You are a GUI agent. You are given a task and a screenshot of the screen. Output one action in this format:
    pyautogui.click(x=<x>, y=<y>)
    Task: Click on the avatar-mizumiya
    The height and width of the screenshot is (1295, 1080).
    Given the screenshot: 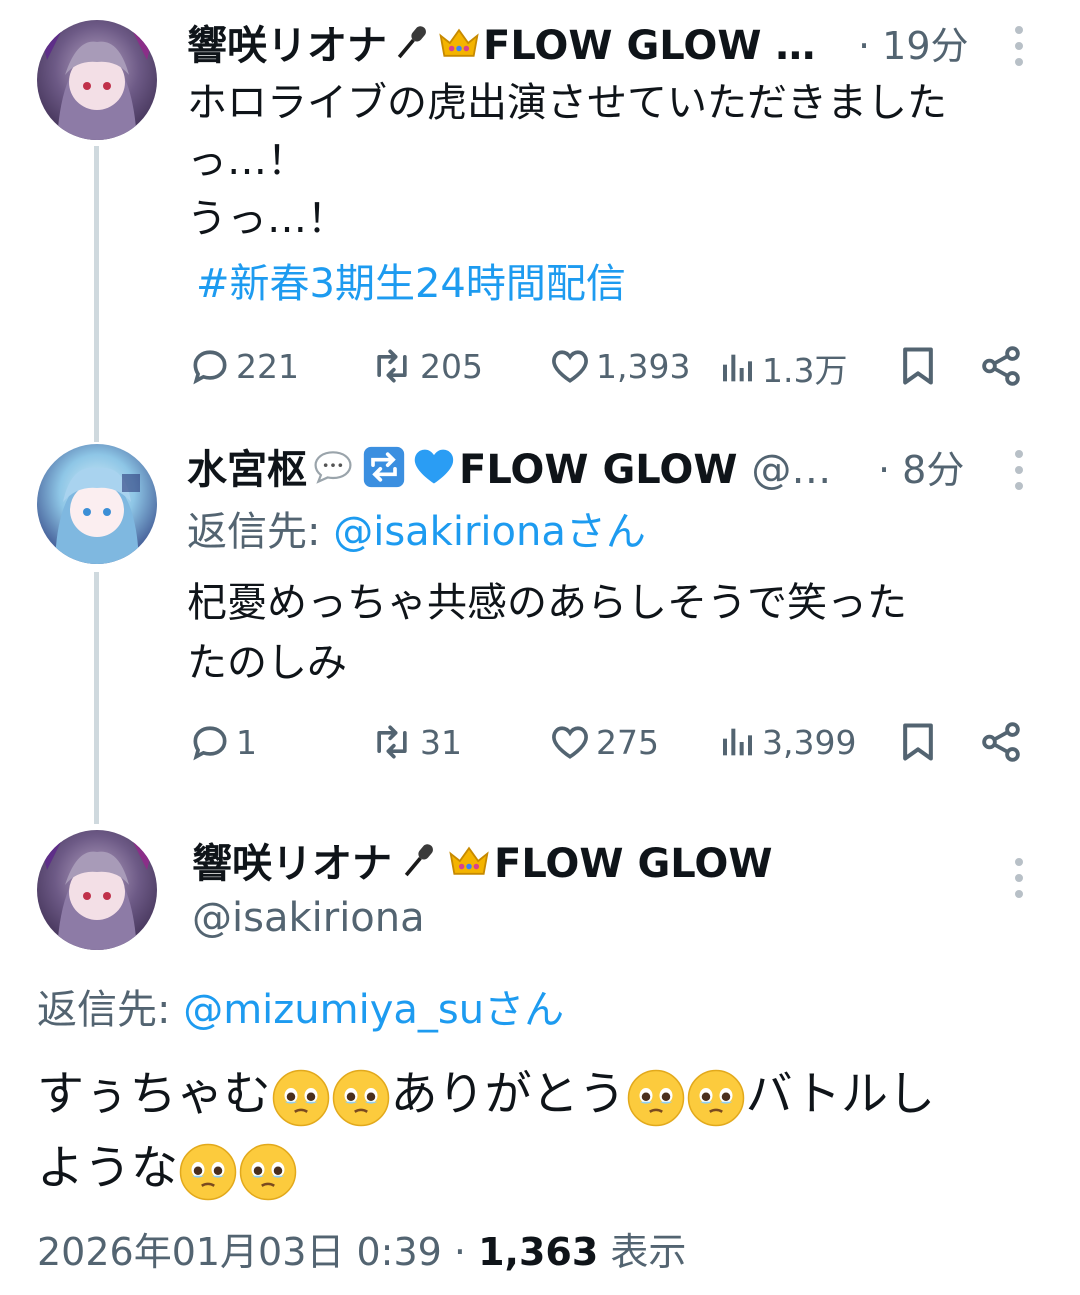 What is the action you would take?
    pyautogui.click(x=97, y=504)
    